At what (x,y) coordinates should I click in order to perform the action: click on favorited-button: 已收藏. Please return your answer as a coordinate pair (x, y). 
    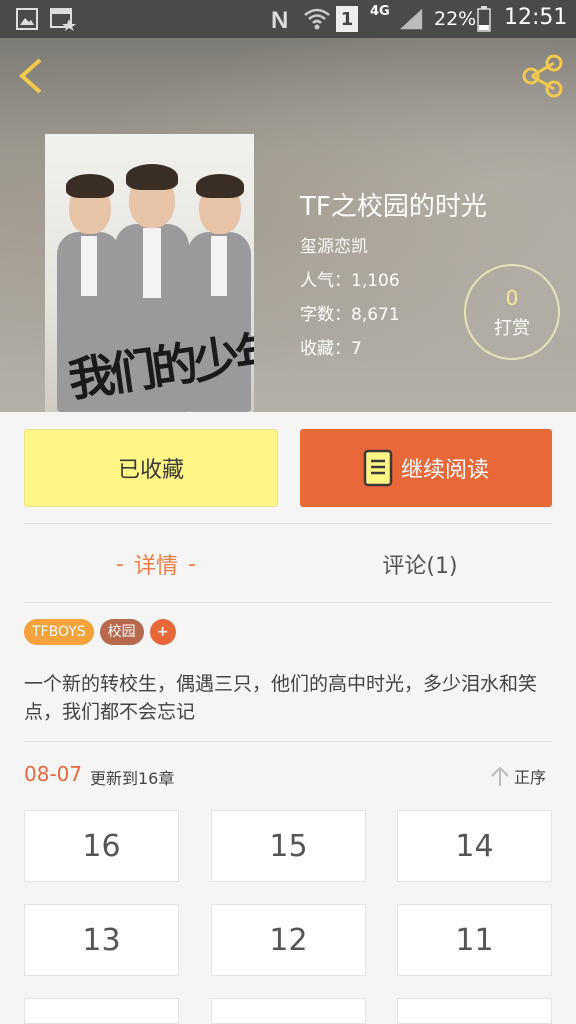
    Looking at the image, I should click on (151, 468).